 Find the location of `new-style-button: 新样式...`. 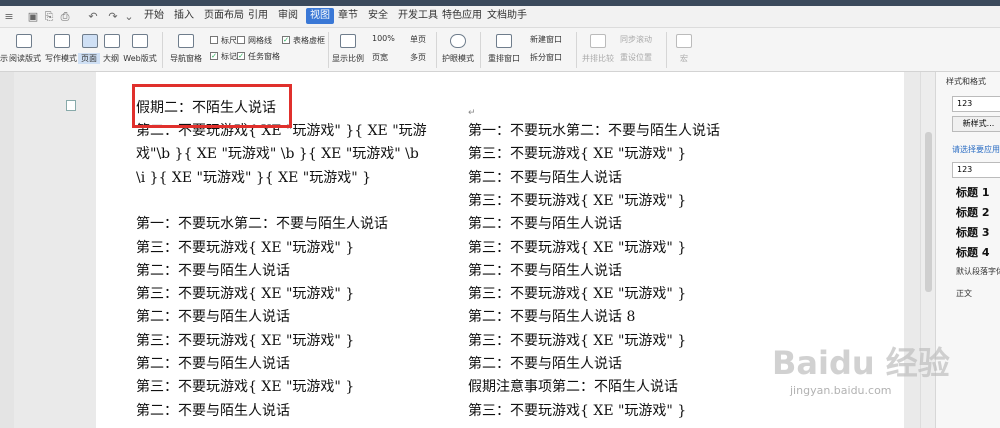

new-style-button: 新样式... is located at coordinates (976, 124).